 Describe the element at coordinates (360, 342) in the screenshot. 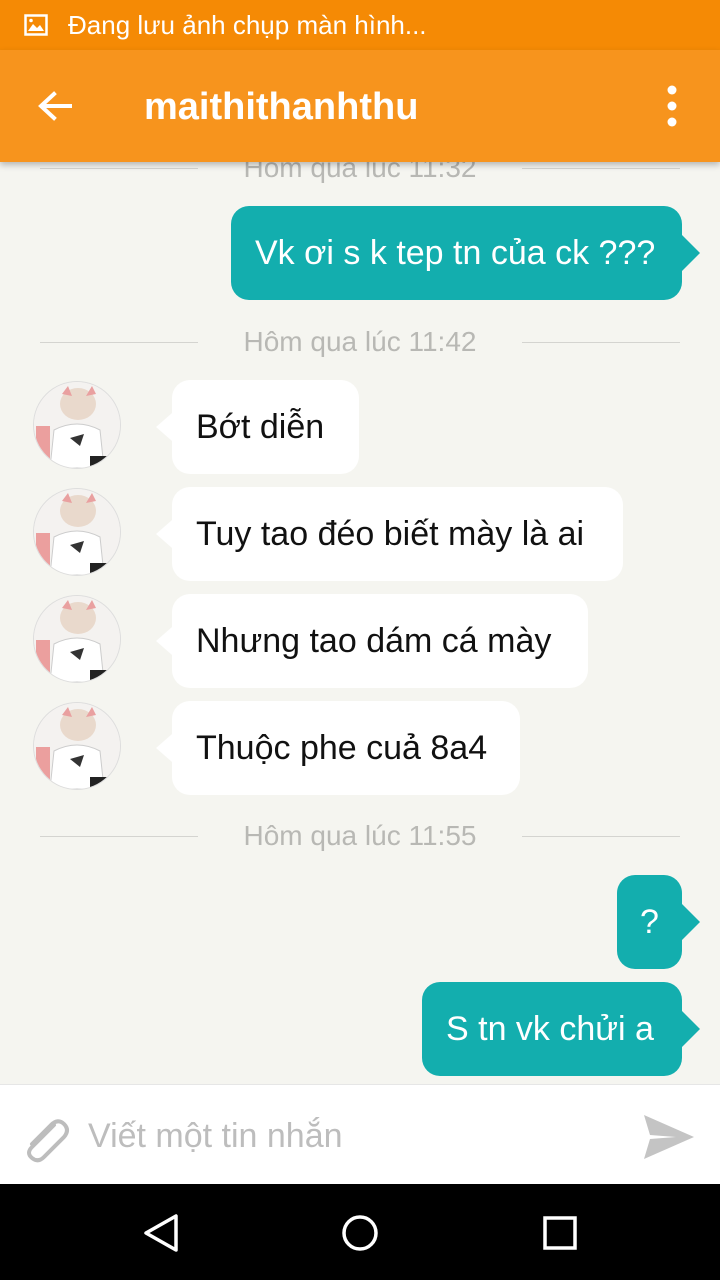

I see `timestamp-divider: Hôm qua lúc 11:42` at that location.